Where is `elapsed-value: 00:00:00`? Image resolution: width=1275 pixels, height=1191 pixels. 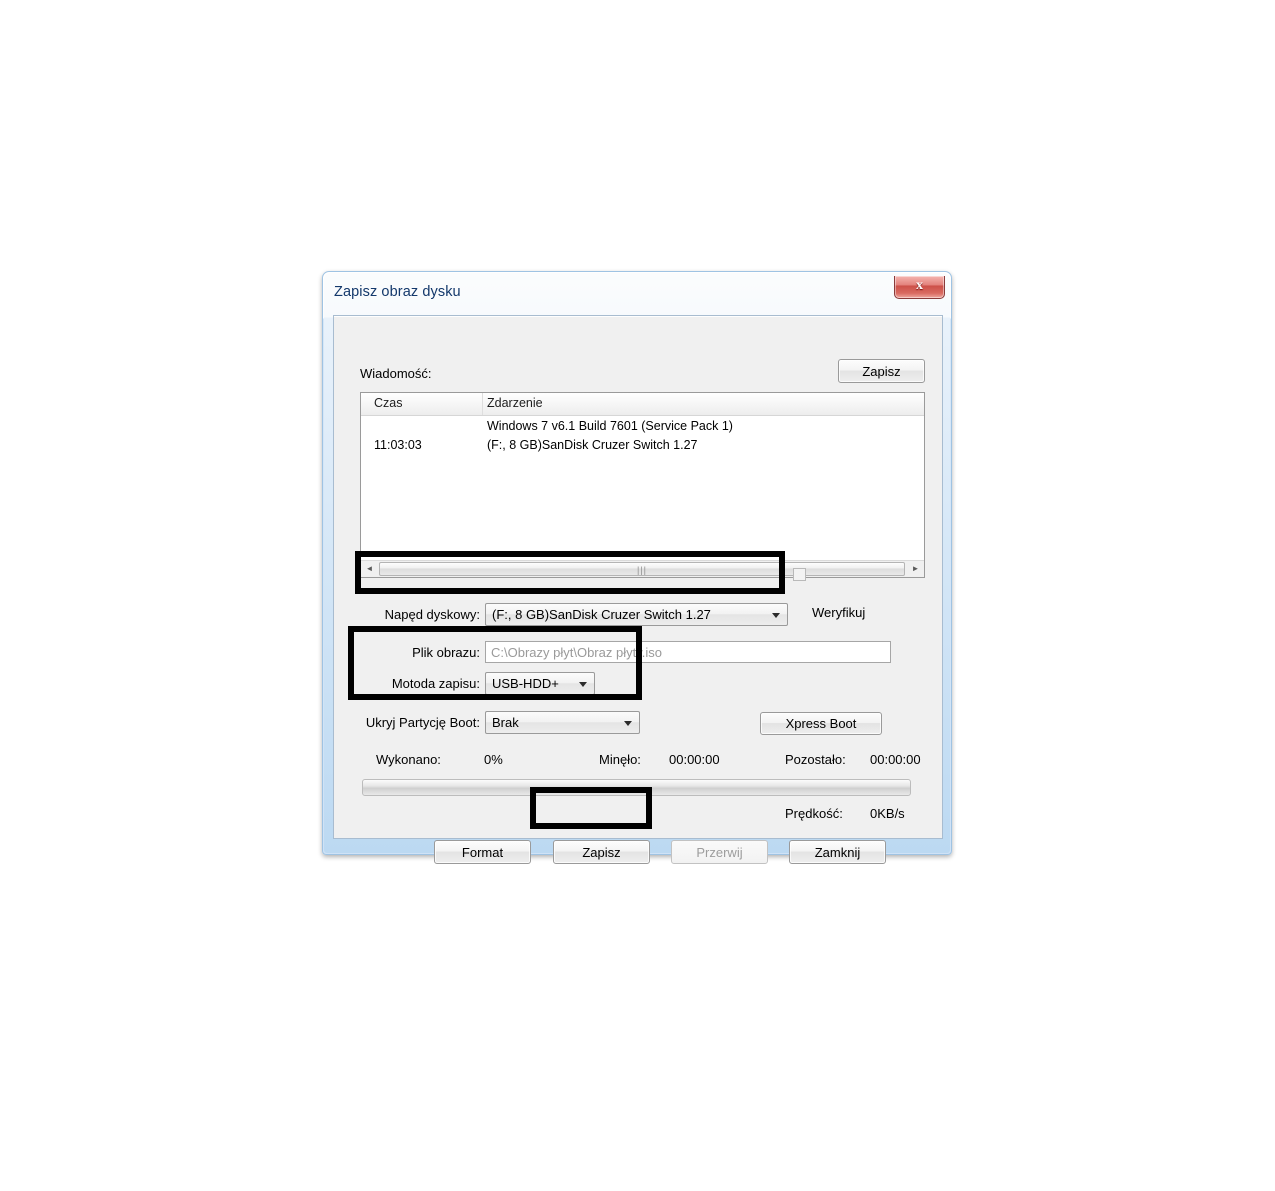 elapsed-value: 00:00:00 is located at coordinates (694, 759).